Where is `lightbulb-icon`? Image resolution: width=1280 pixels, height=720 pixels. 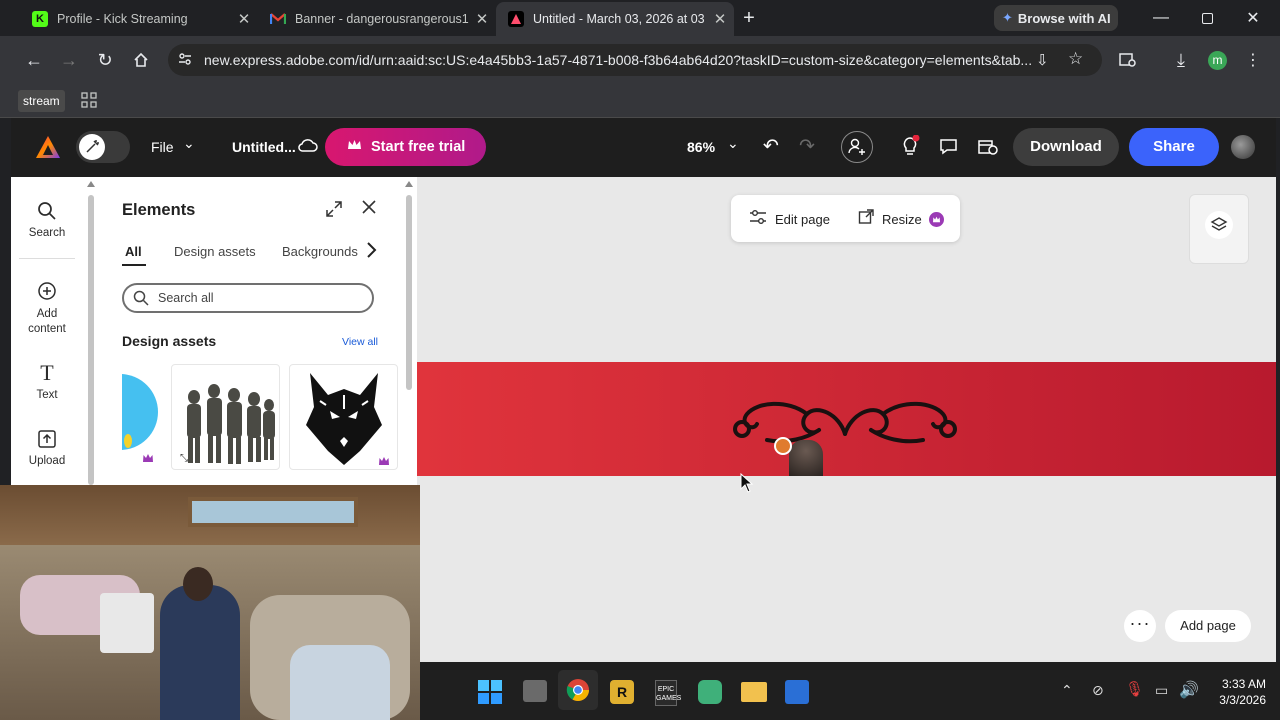 lightbulb-icon is located at coordinates (910, 148).